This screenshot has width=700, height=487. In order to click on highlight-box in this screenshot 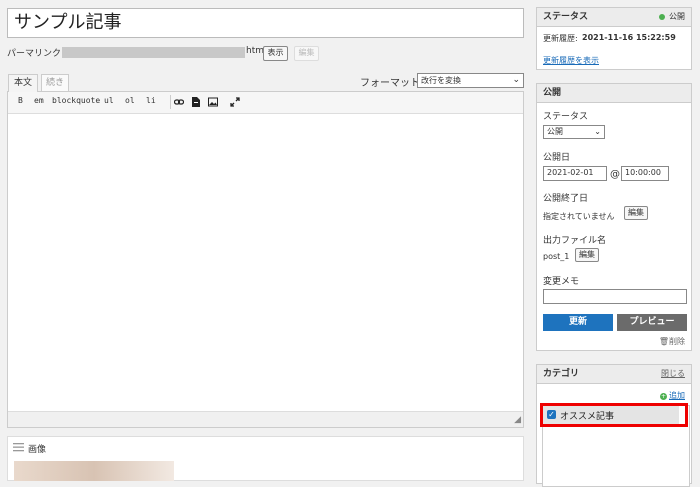, I will do `click(614, 415)`.